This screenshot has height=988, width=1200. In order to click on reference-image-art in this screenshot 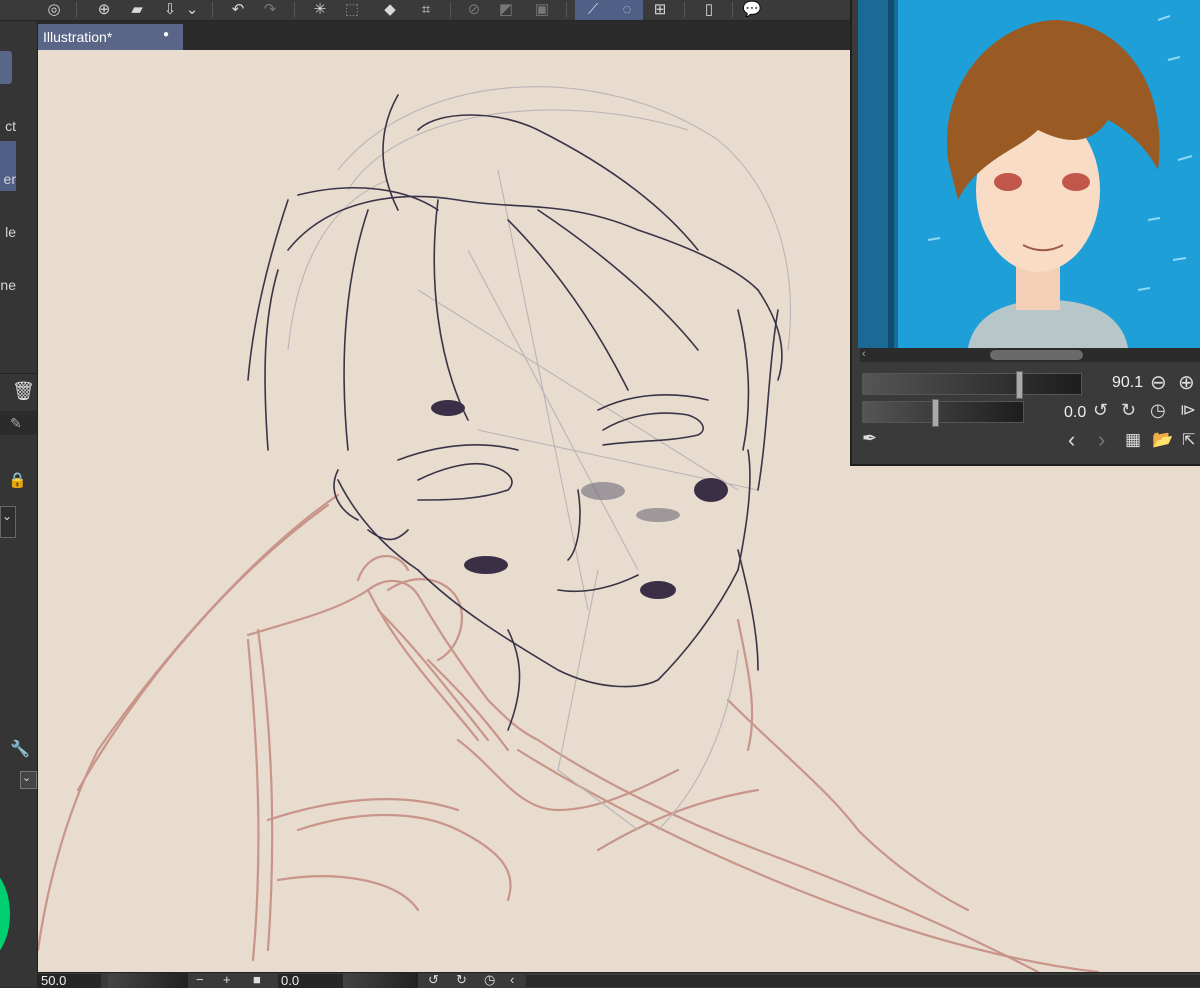, I will do `click(1029, 174)`.